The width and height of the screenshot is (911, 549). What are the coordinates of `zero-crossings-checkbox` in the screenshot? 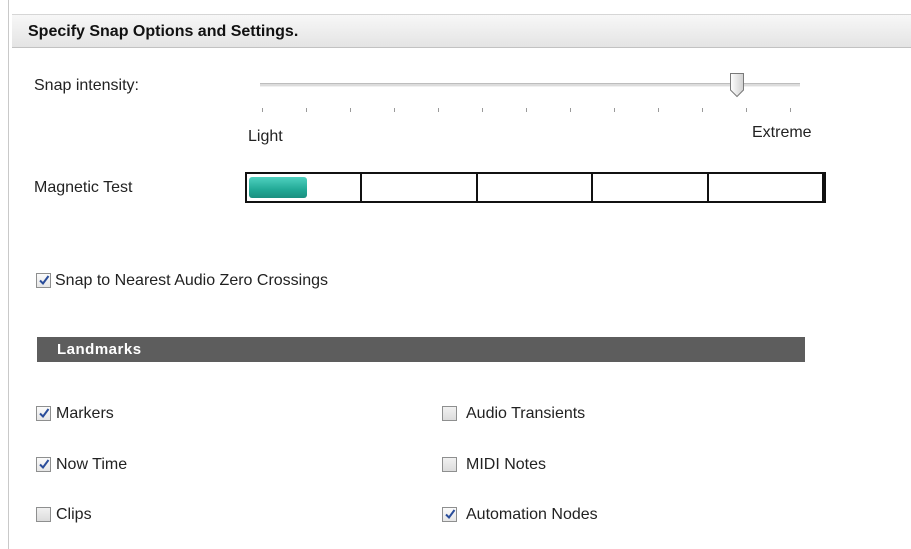 It's located at (43, 280).